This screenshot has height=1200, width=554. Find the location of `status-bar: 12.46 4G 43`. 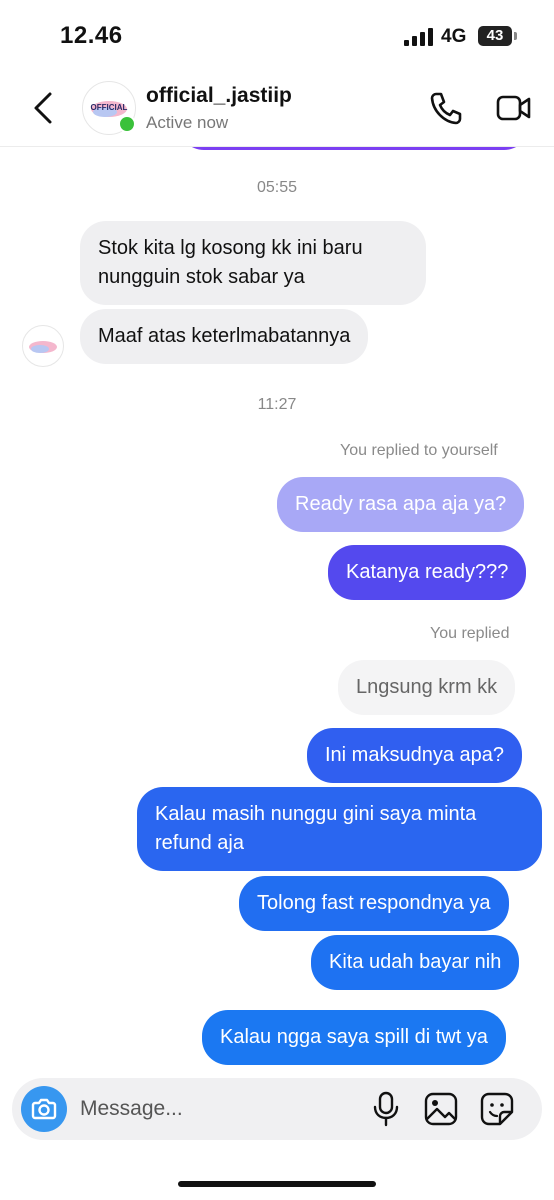

status-bar: 12.46 4G 43 is located at coordinates (277, 36).